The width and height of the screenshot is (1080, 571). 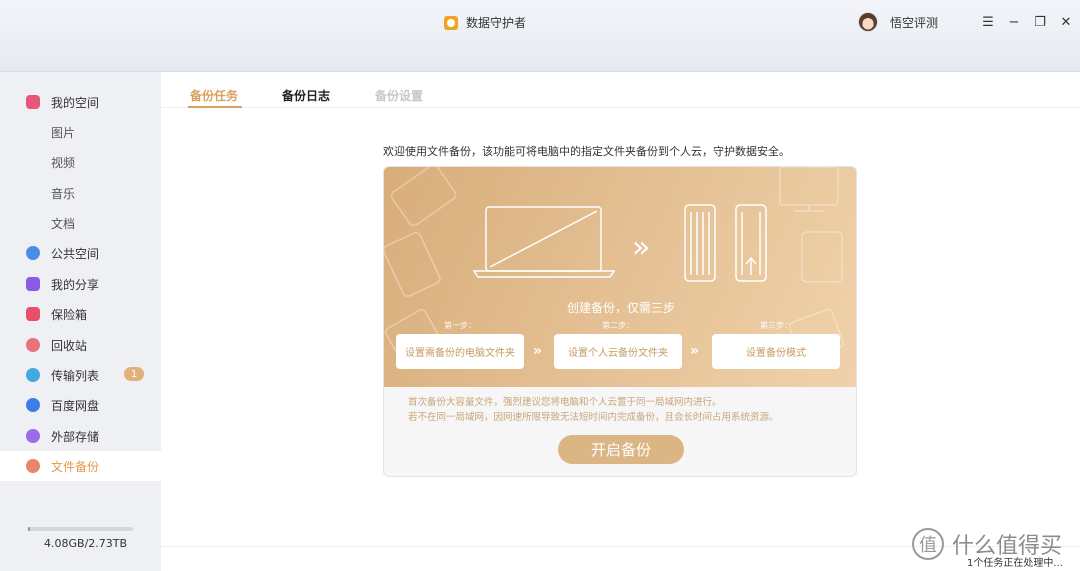 What do you see at coordinates (33, 102) in the screenshot?
I see `my-space-icon` at bounding box center [33, 102].